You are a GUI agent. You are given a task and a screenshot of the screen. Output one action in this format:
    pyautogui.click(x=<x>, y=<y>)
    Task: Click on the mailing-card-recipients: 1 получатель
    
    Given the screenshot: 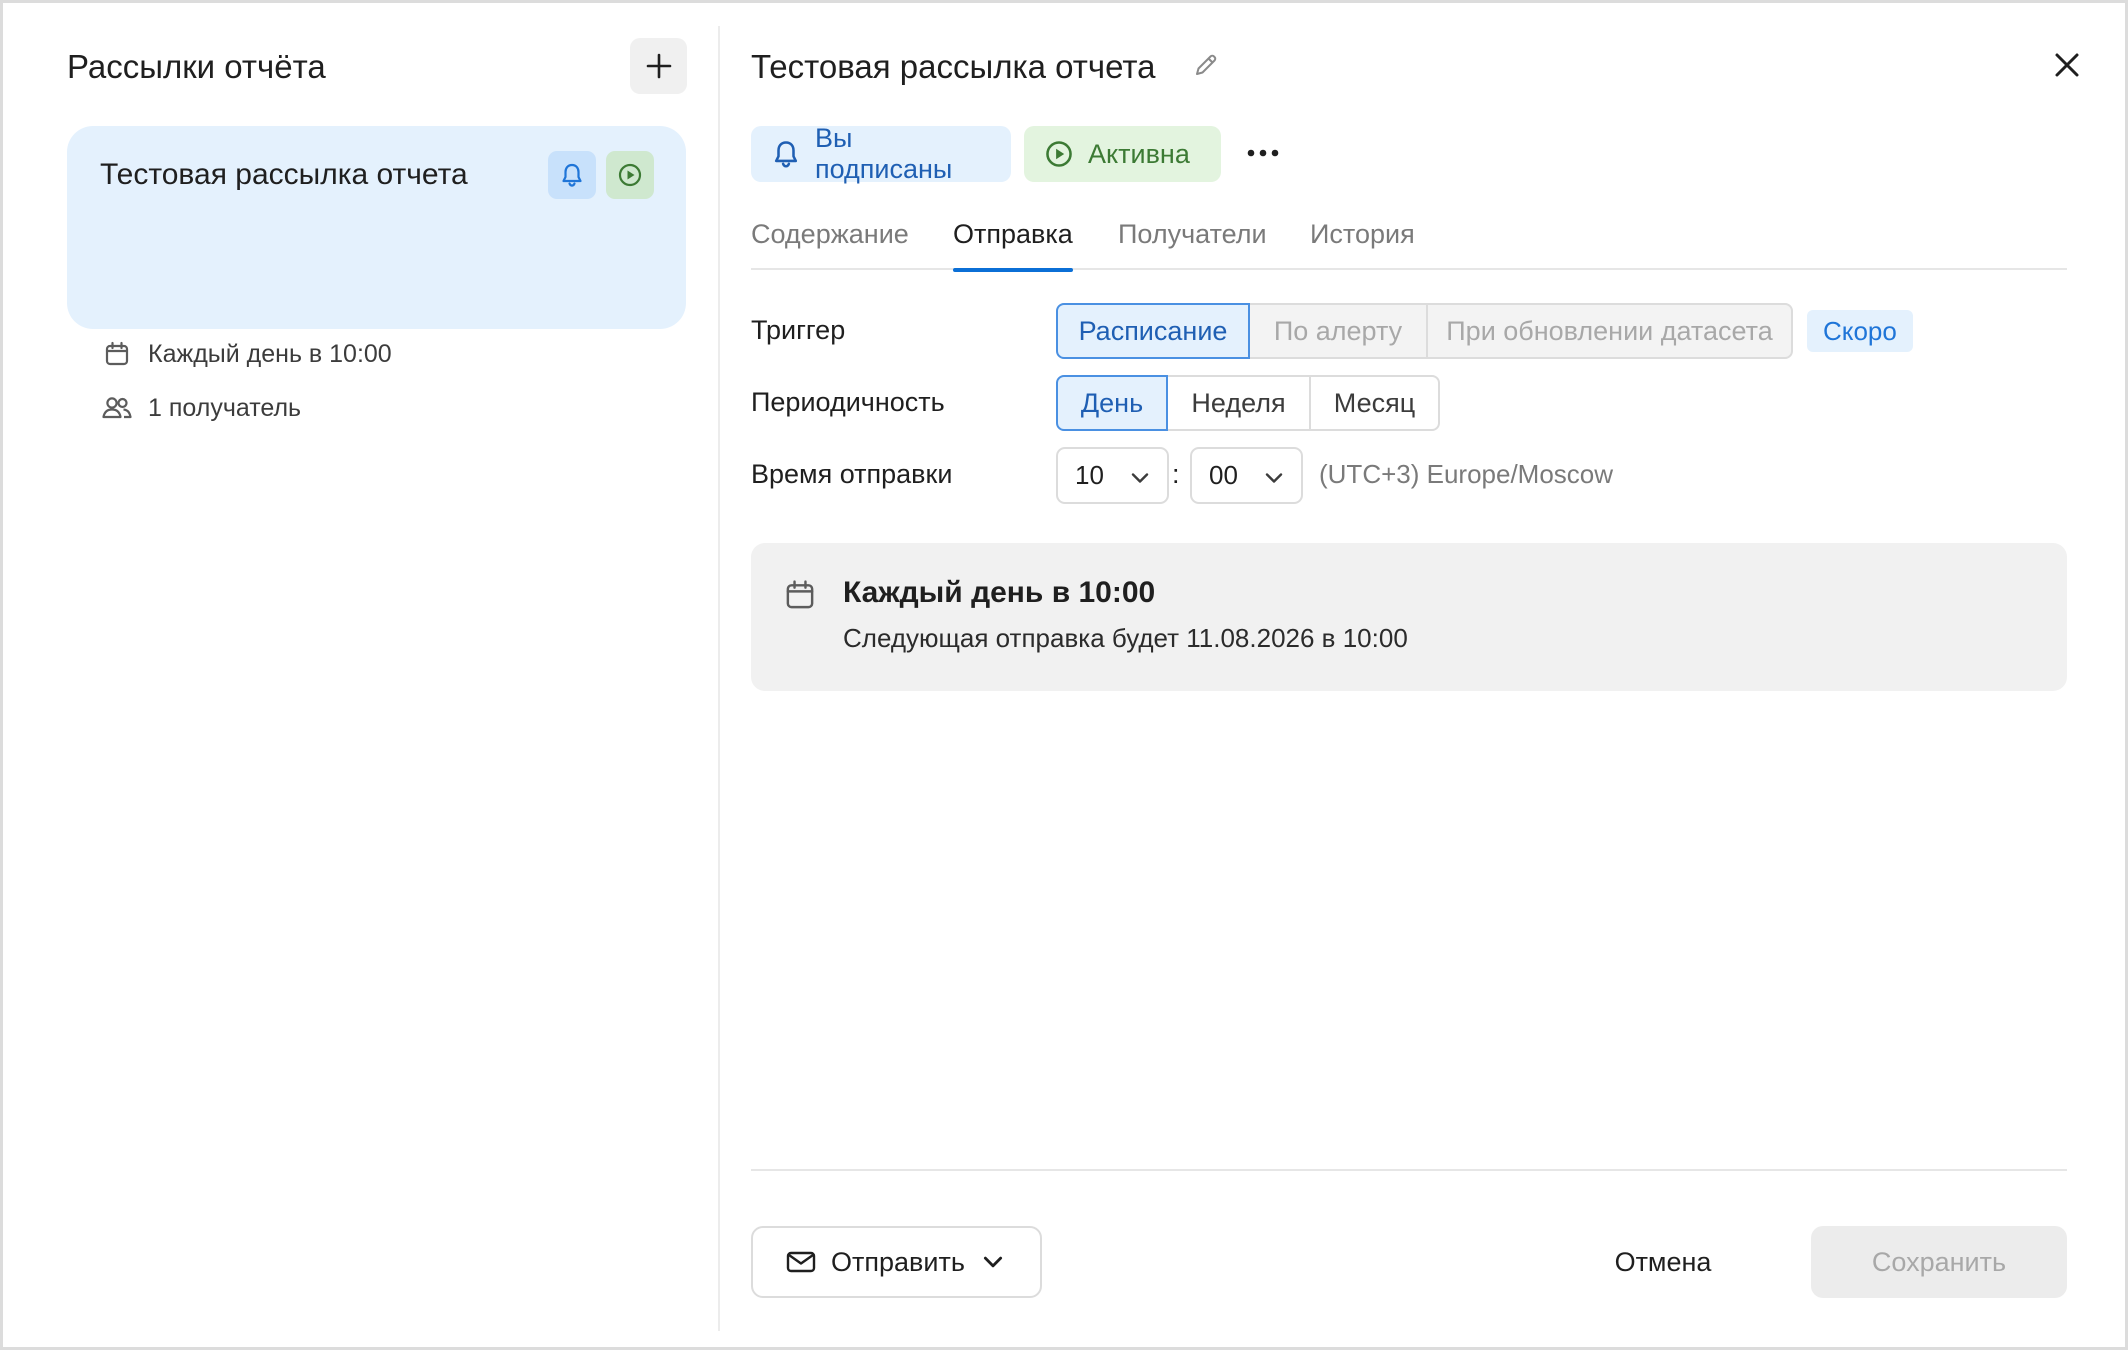 What is the action you would take?
    pyautogui.click(x=225, y=407)
    